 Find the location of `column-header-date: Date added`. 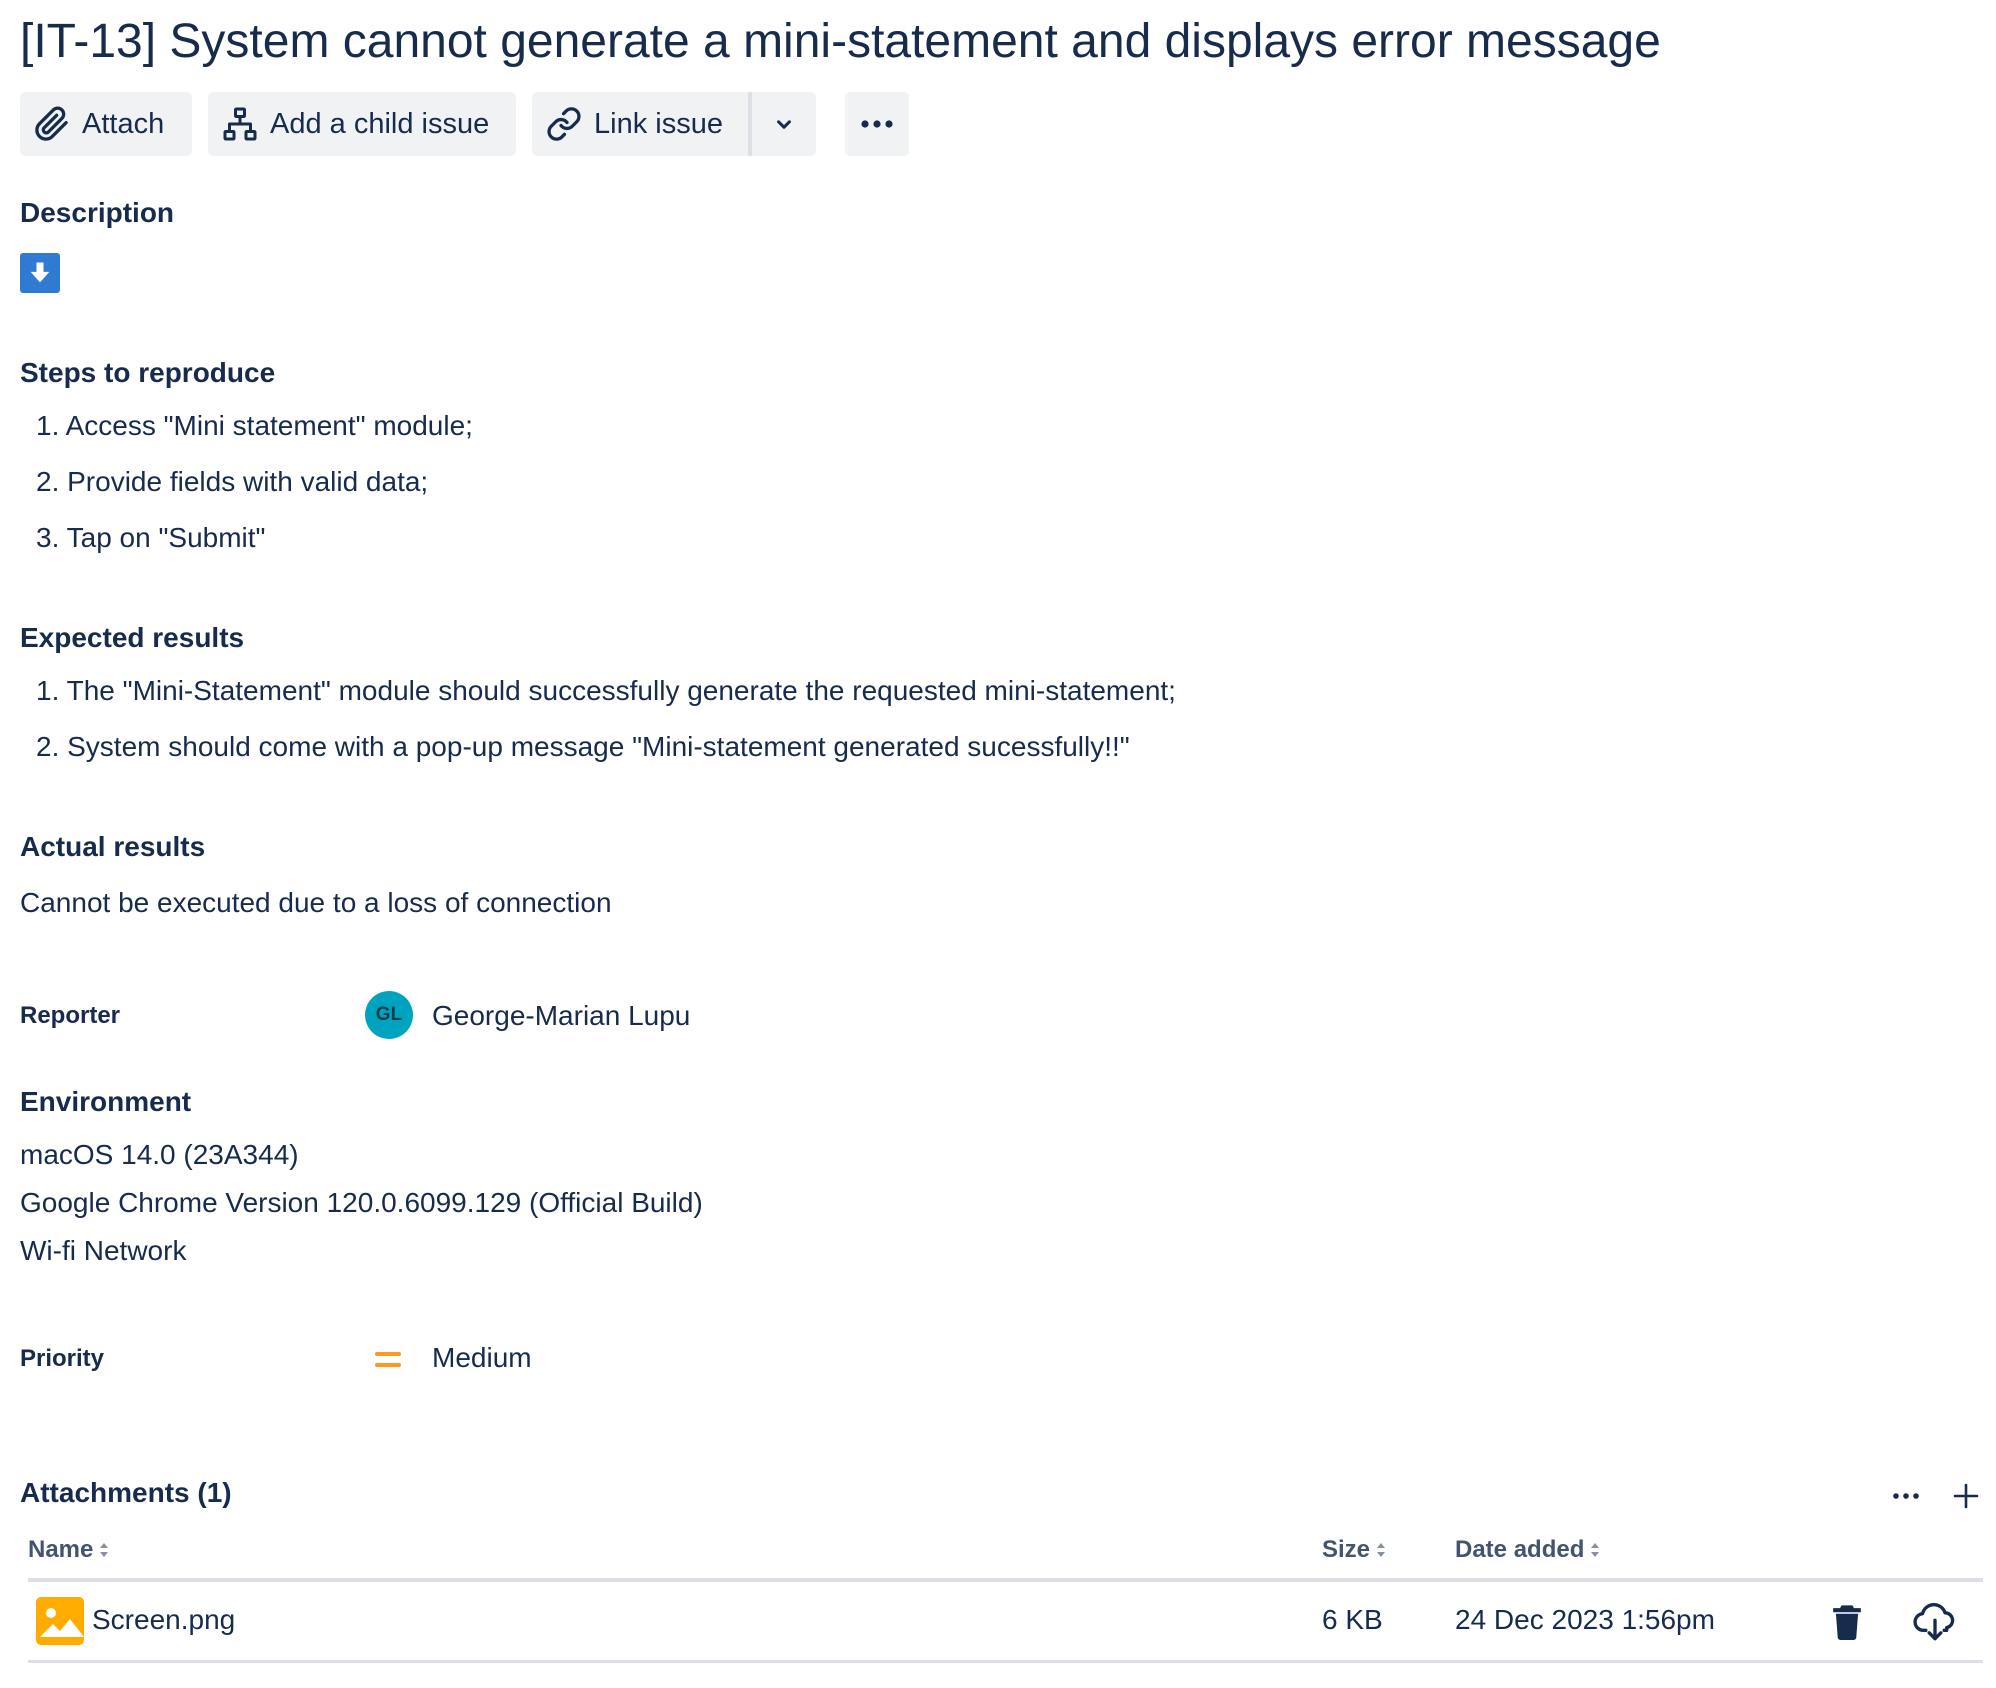

column-header-date: Date added is located at coordinates (1528, 1550).